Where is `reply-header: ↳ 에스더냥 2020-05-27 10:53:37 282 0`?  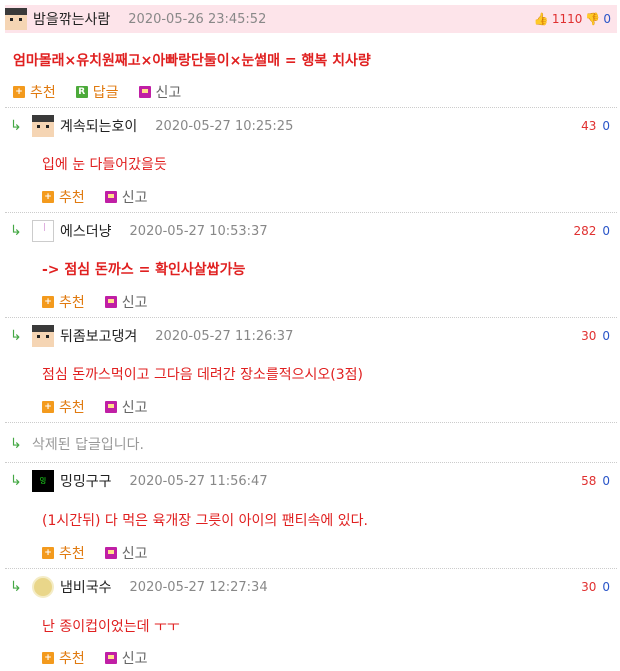 reply-header: ↳ 에스더냥 2020-05-27 10:53:37 282 0 is located at coordinates (310, 231).